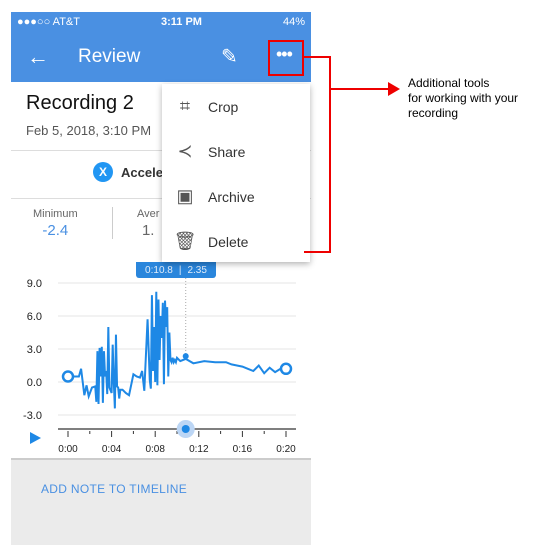 This screenshot has height=557, width=552. What do you see at coordinates (176, 270) in the screenshot?
I see `chart-tooltip: 0:10.8 | 2.35` at bounding box center [176, 270].